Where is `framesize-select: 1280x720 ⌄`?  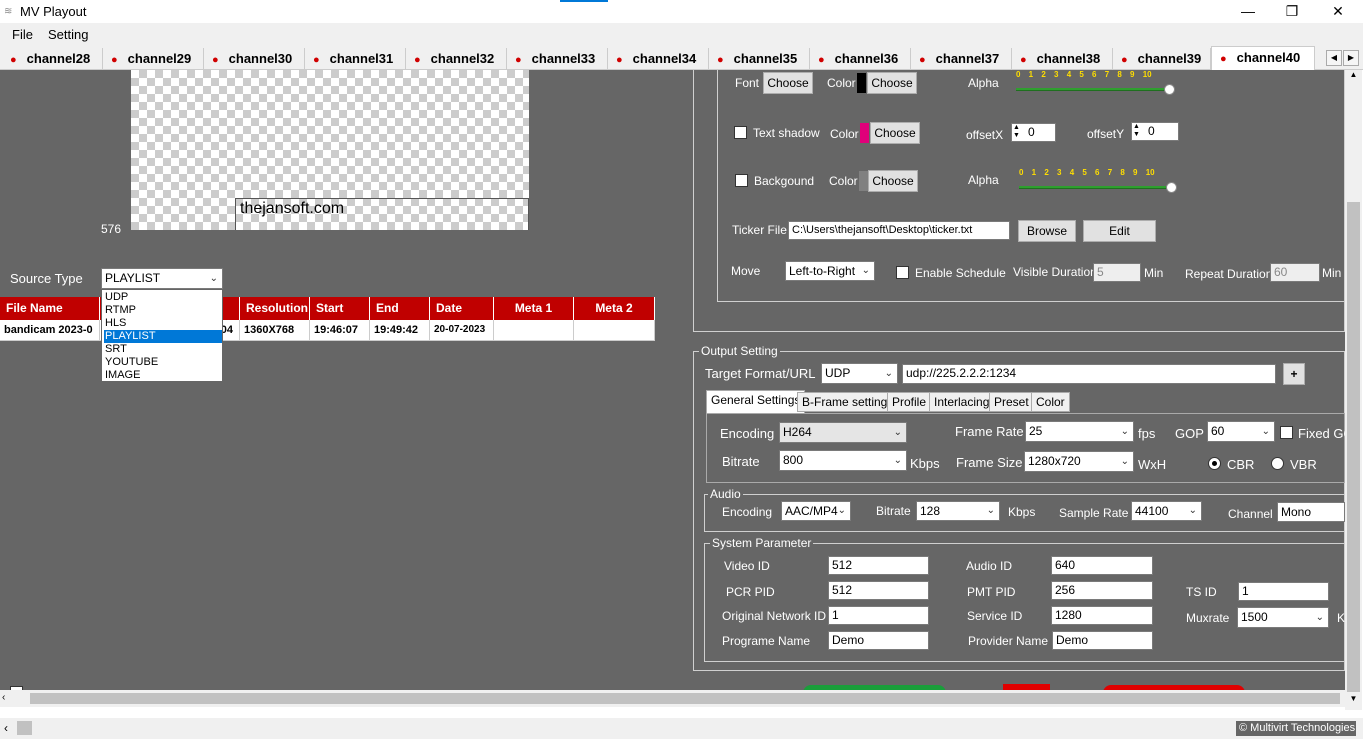
framesize-select: 1280x720 ⌄ is located at coordinates (1079, 461).